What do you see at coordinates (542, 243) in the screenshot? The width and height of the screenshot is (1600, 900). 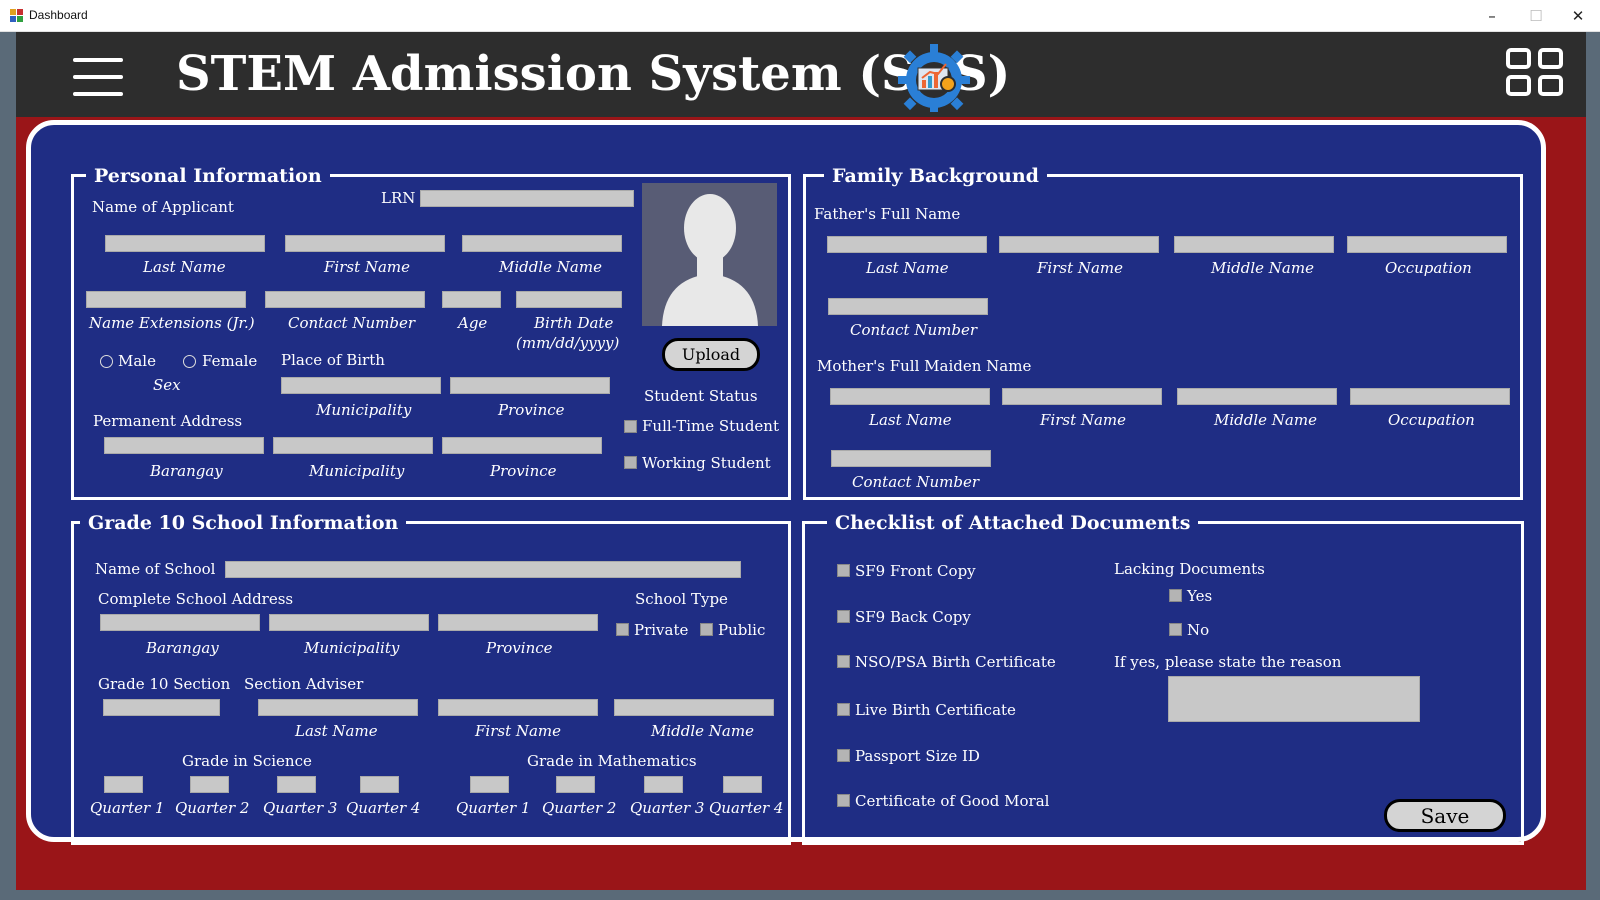 I see `applicant-middle-name-input` at bounding box center [542, 243].